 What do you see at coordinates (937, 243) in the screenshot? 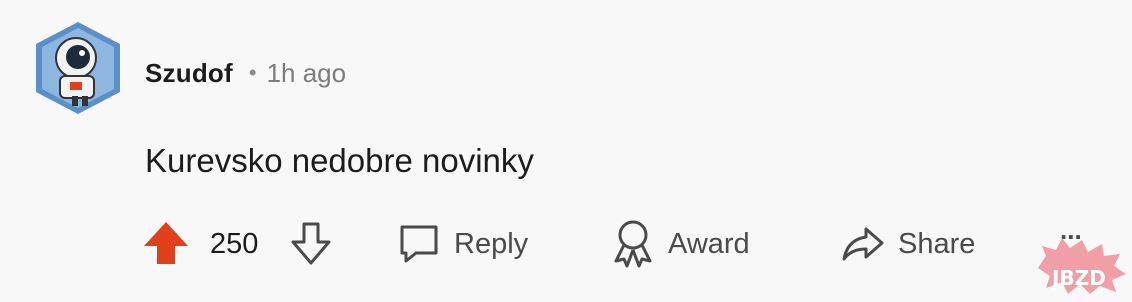
I see `share-label: Share` at bounding box center [937, 243].